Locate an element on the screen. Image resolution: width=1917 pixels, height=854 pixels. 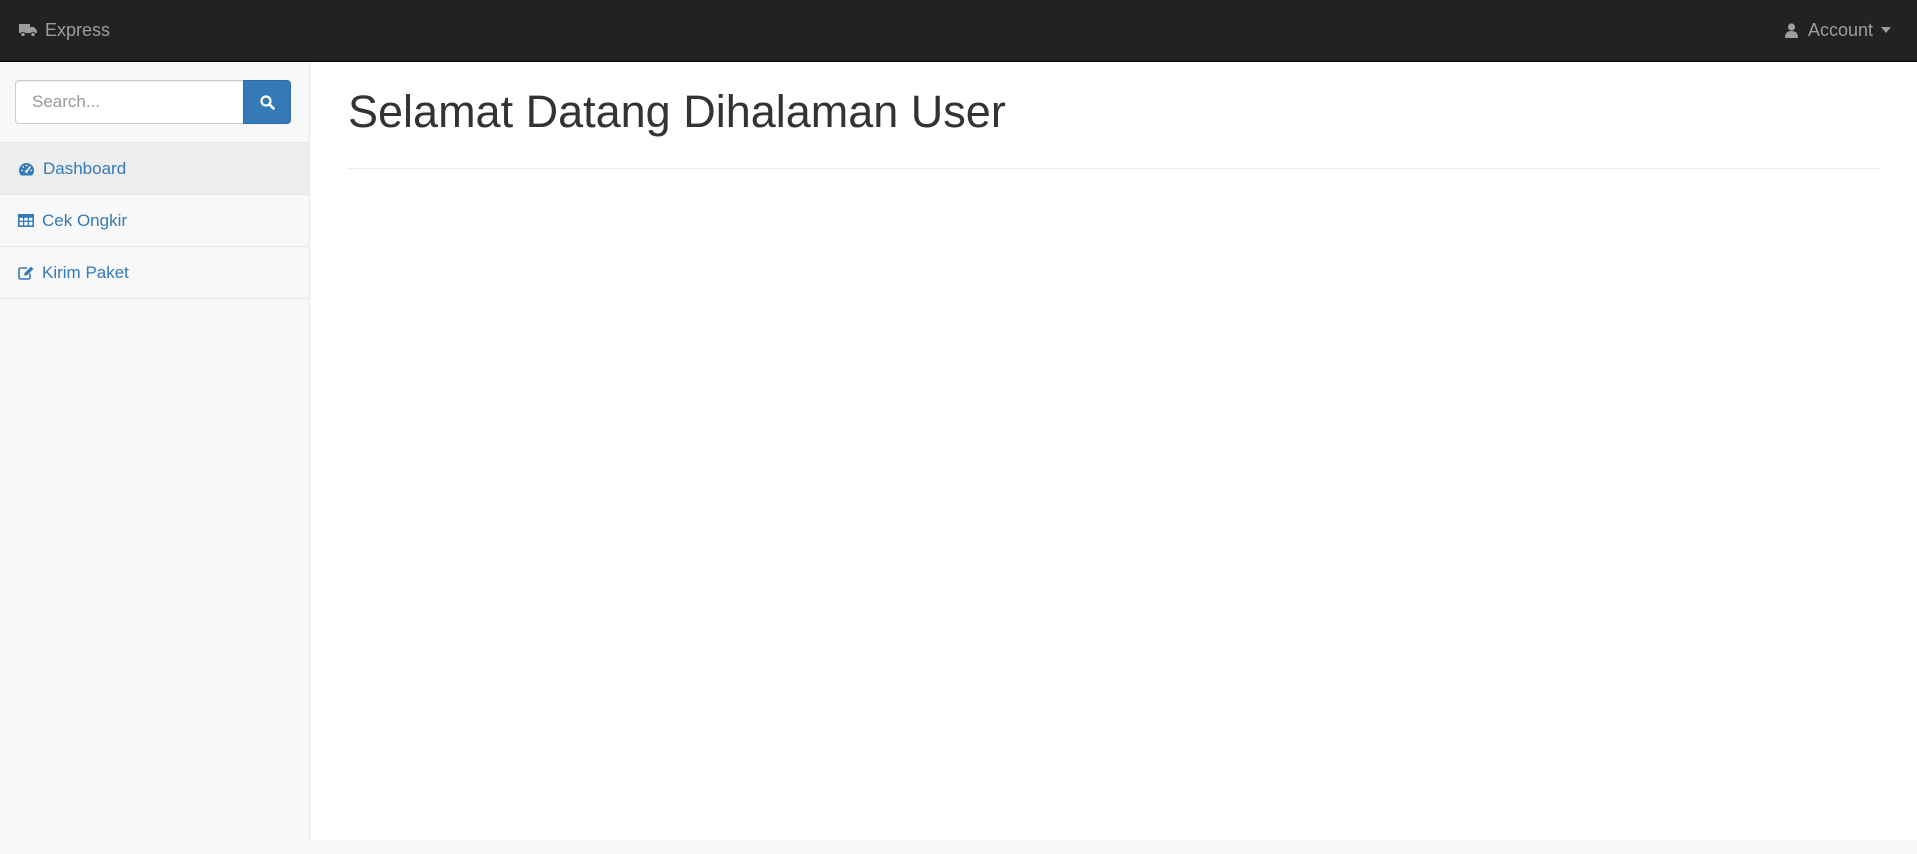
page-title: Selamat Datang Dihalaman User is located at coordinates (677, 111).